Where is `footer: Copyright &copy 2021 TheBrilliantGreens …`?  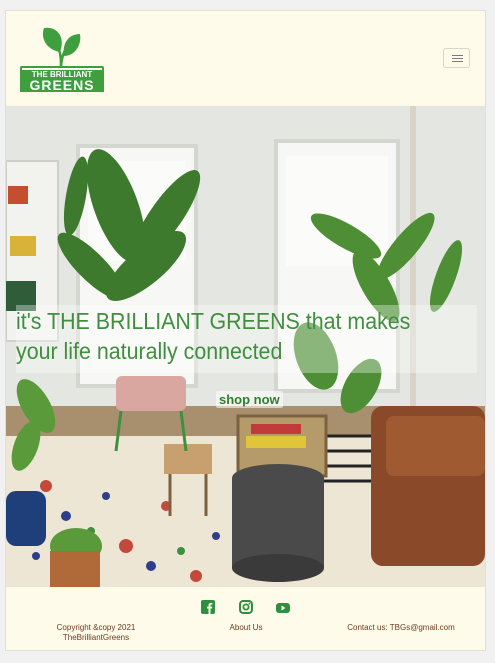
footer: Copyright &copy 2021 TheBrilliantGreens … is located at coordinates (245, 618).